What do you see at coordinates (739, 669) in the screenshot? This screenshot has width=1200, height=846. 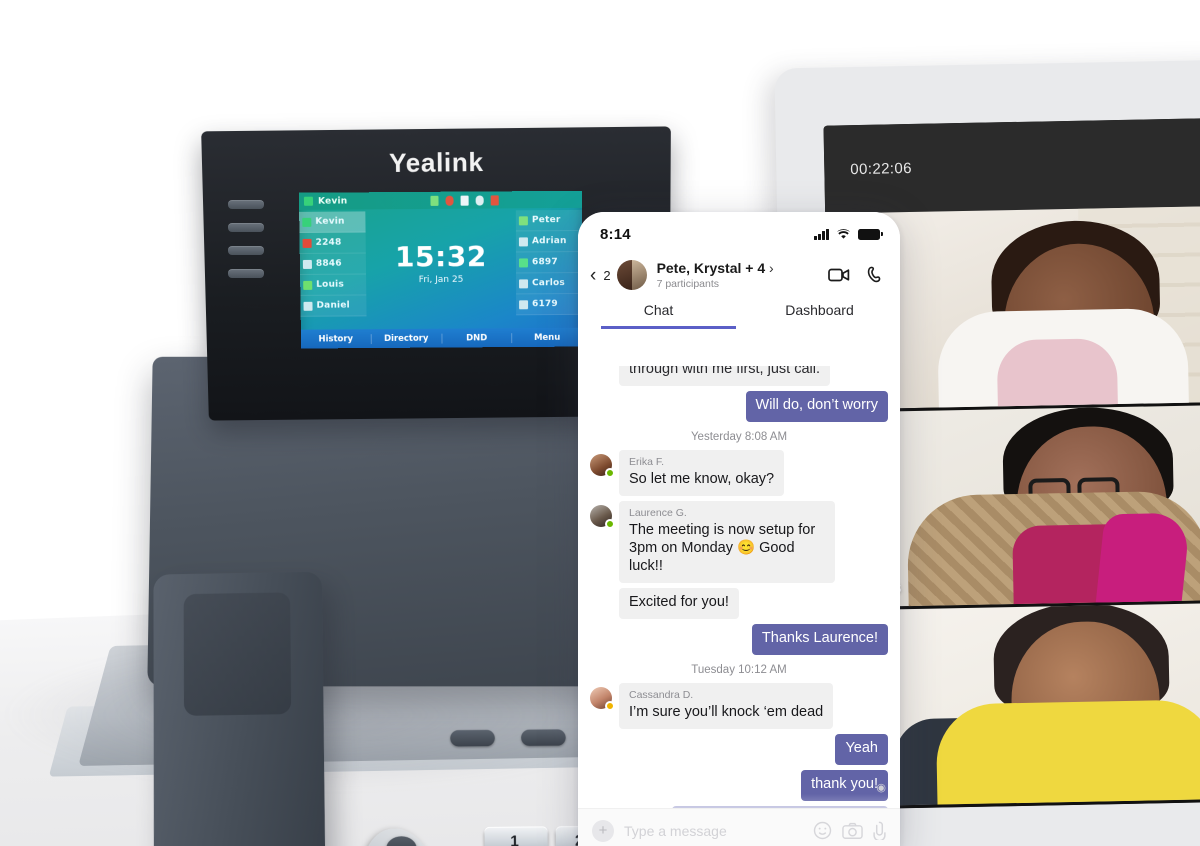 I see `day-separator: Tuesday 10:12 AM` at bounding box center [739, 669].